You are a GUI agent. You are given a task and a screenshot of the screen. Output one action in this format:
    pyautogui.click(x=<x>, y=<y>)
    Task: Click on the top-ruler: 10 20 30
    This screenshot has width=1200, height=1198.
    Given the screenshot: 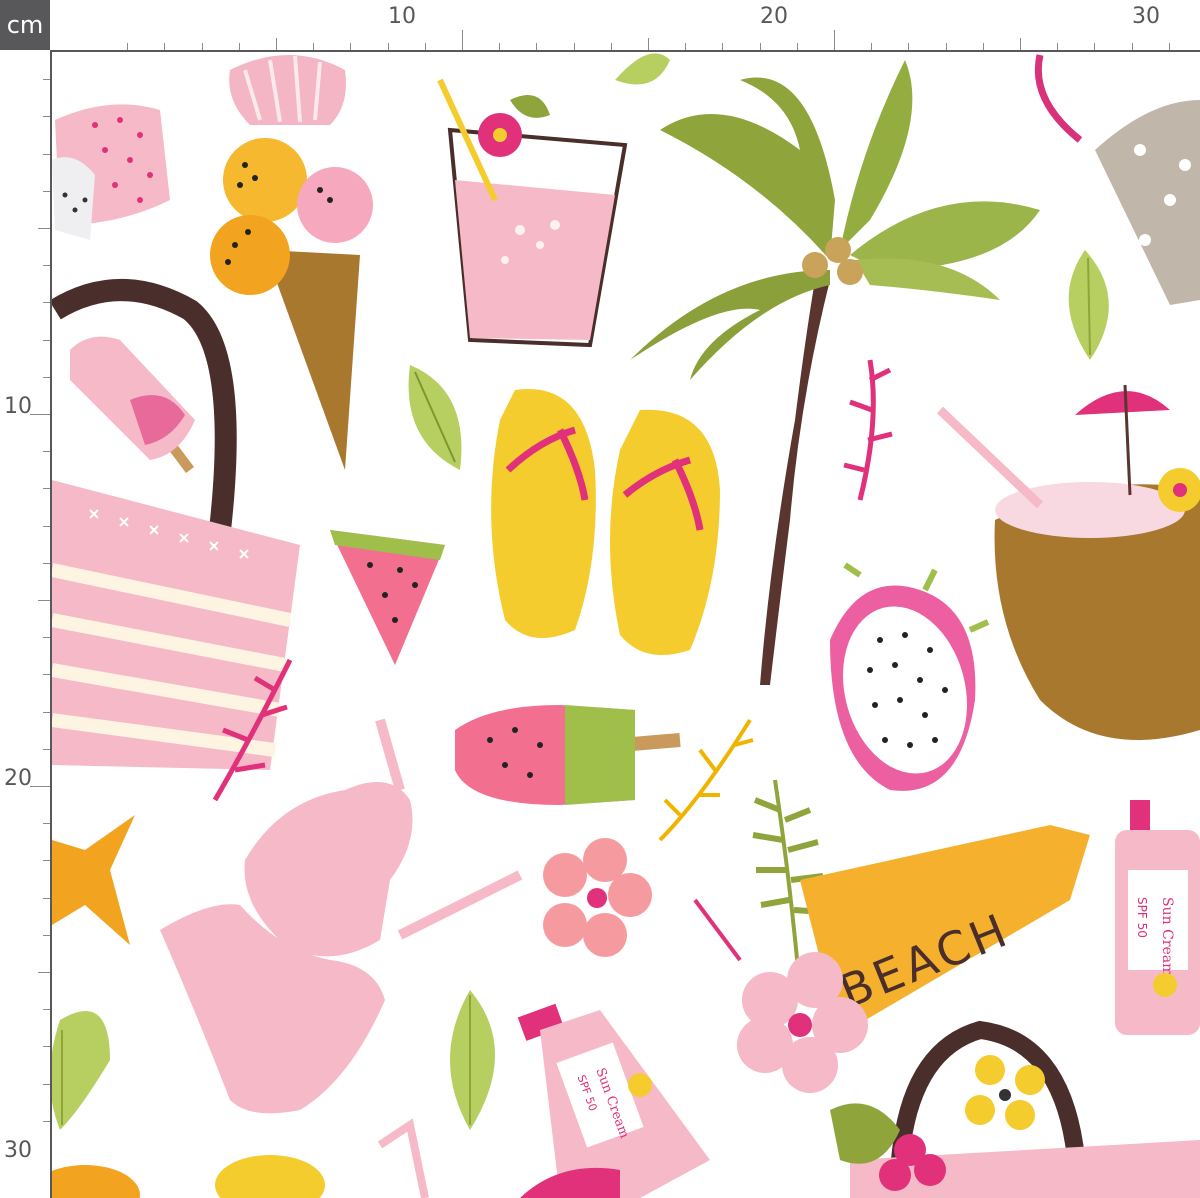 What is the action you would take?
    pyautogui.click(x=625, y=26)
    